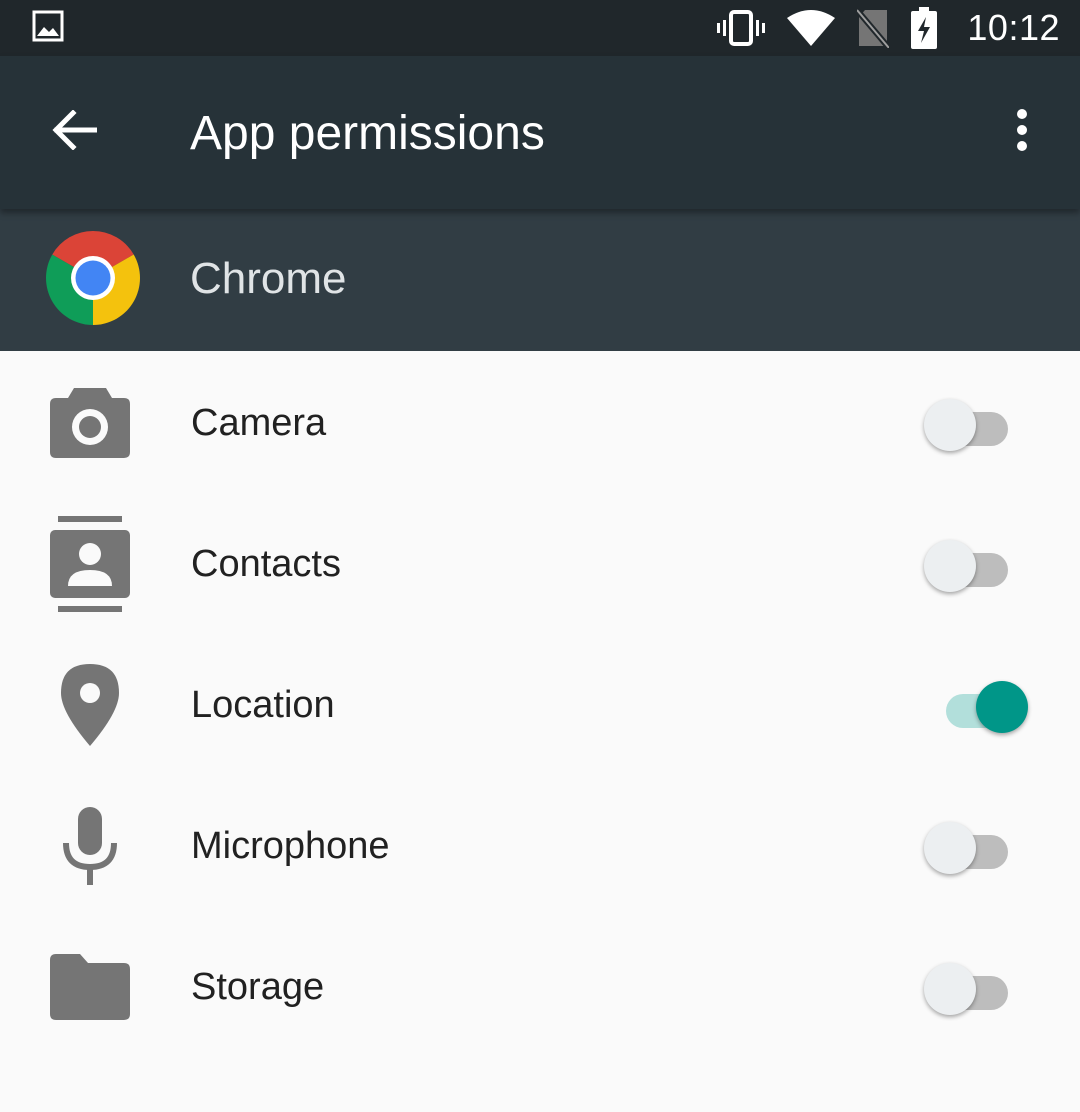 Image resolution: width=1080 pixels, height=1112 pixels. What do you see at coordinates (93, 278) in the screenshot?
I see `chrome-logo-icon` at bounding box center [93, 278].